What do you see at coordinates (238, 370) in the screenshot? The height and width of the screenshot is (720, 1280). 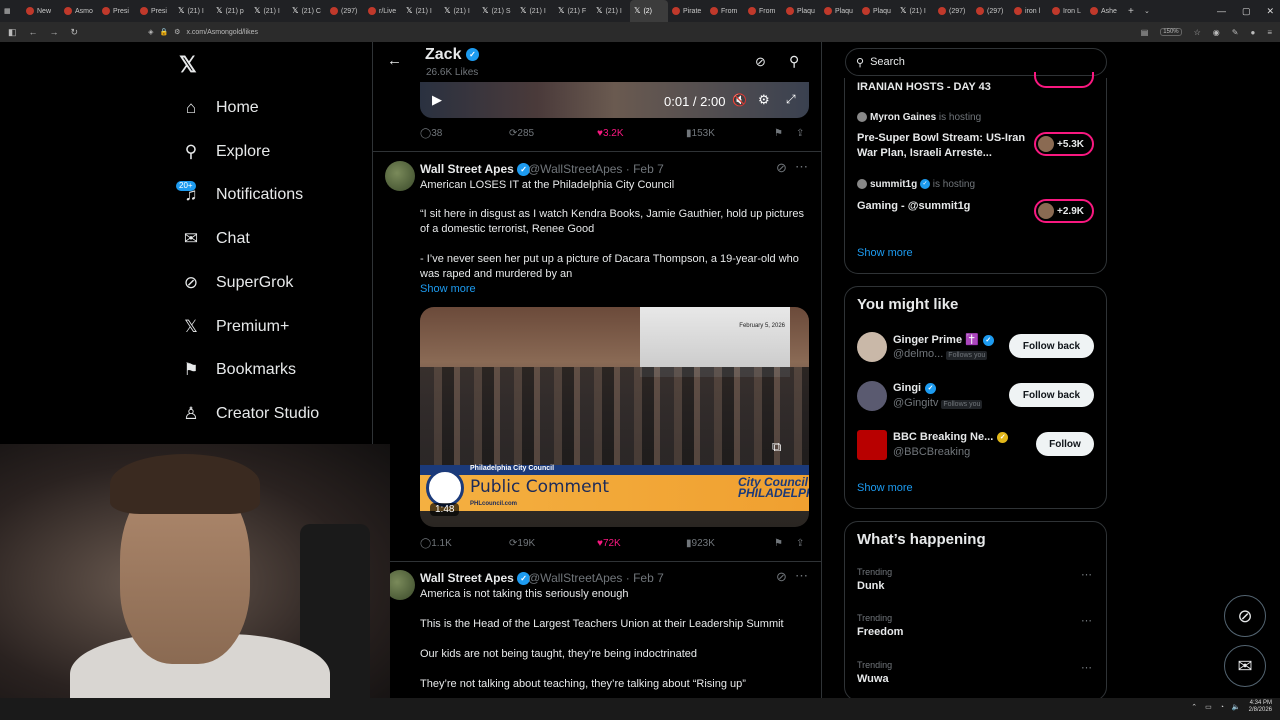 I see `sidebar-item-bookmarks: ⚑ Bookmarks` at bounding box center [238, 370].